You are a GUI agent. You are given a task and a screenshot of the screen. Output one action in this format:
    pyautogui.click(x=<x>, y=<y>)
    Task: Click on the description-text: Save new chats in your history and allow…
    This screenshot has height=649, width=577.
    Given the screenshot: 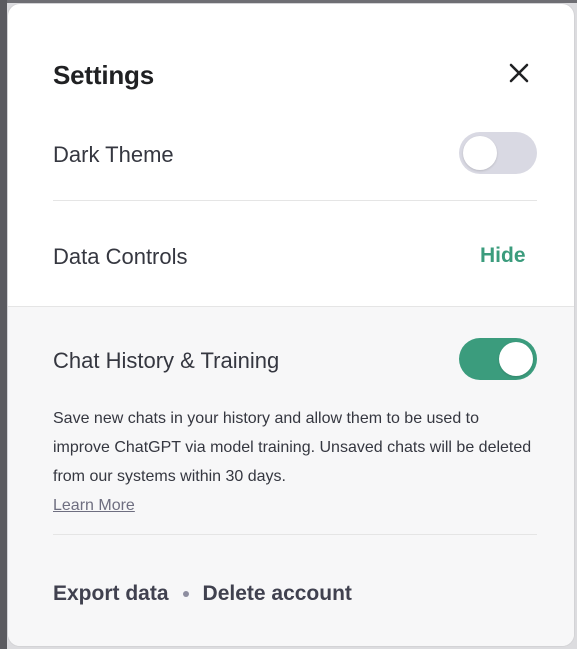 What is the action you would take?
    pyautogui.click(x=292, y=447)
    